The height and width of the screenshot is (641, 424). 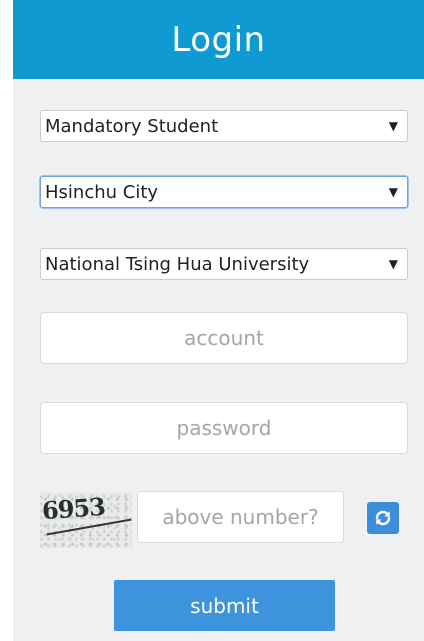 I want to click on login-header: Login, so click(x=218, y=39).